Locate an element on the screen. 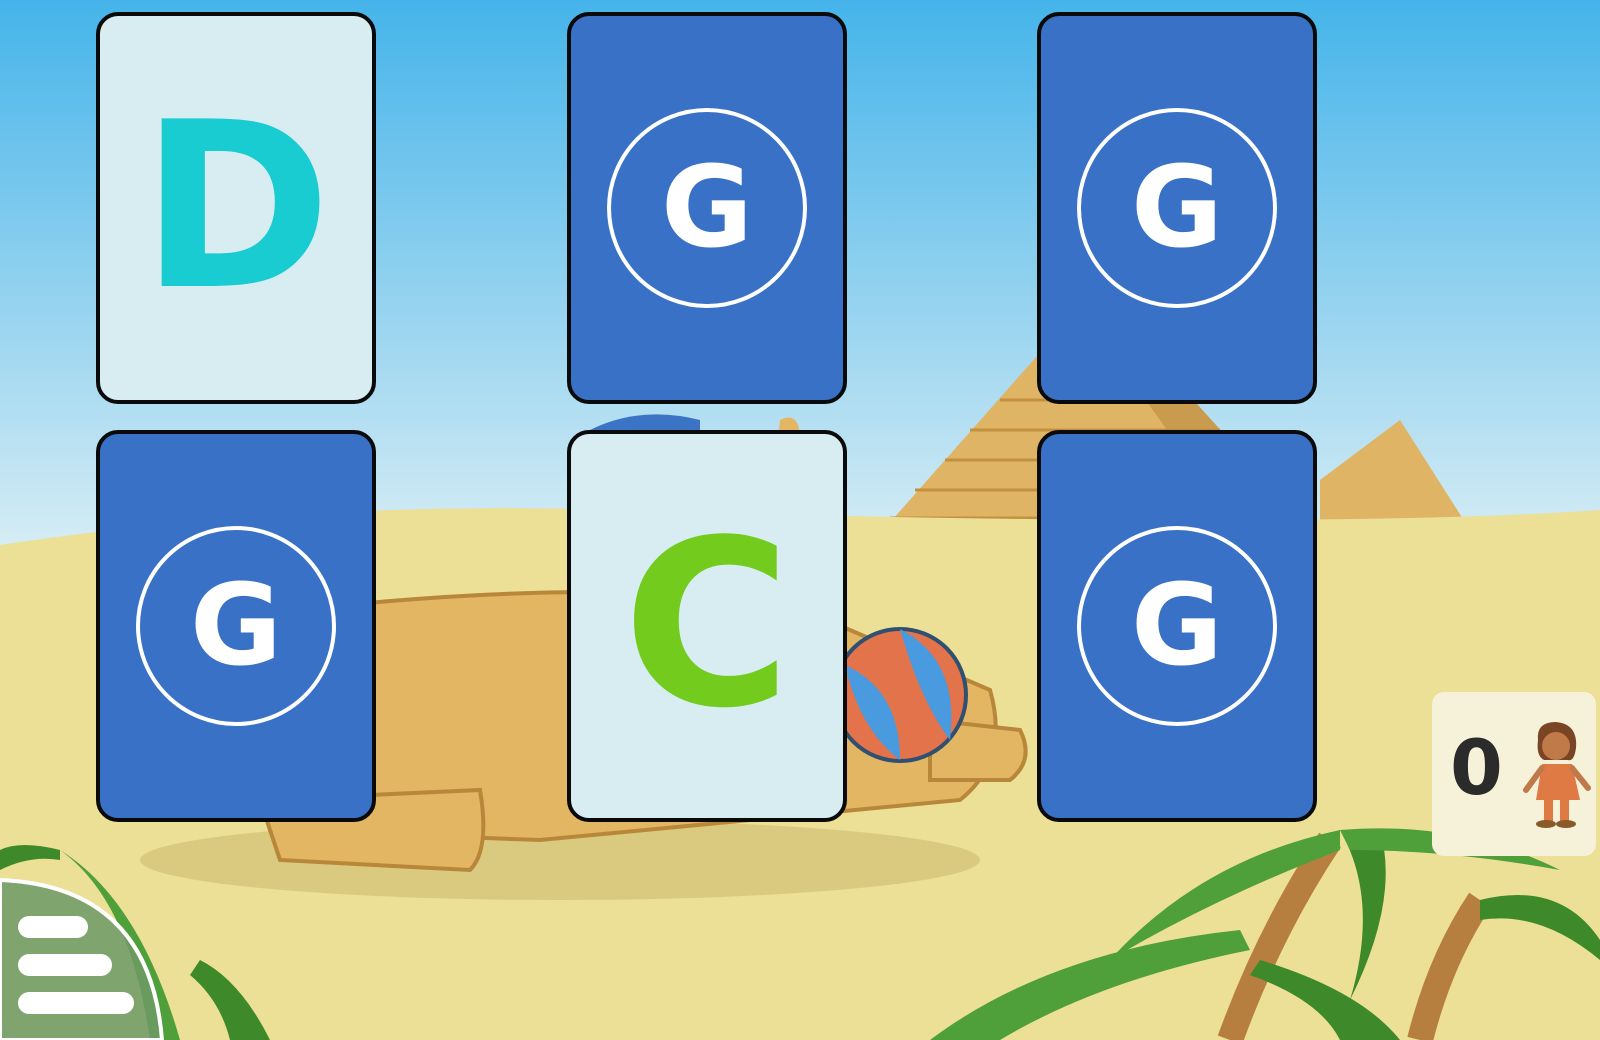 This screenshot has width=1600, height=1040. memory-card-5: C is located at coordinates (707, 626).